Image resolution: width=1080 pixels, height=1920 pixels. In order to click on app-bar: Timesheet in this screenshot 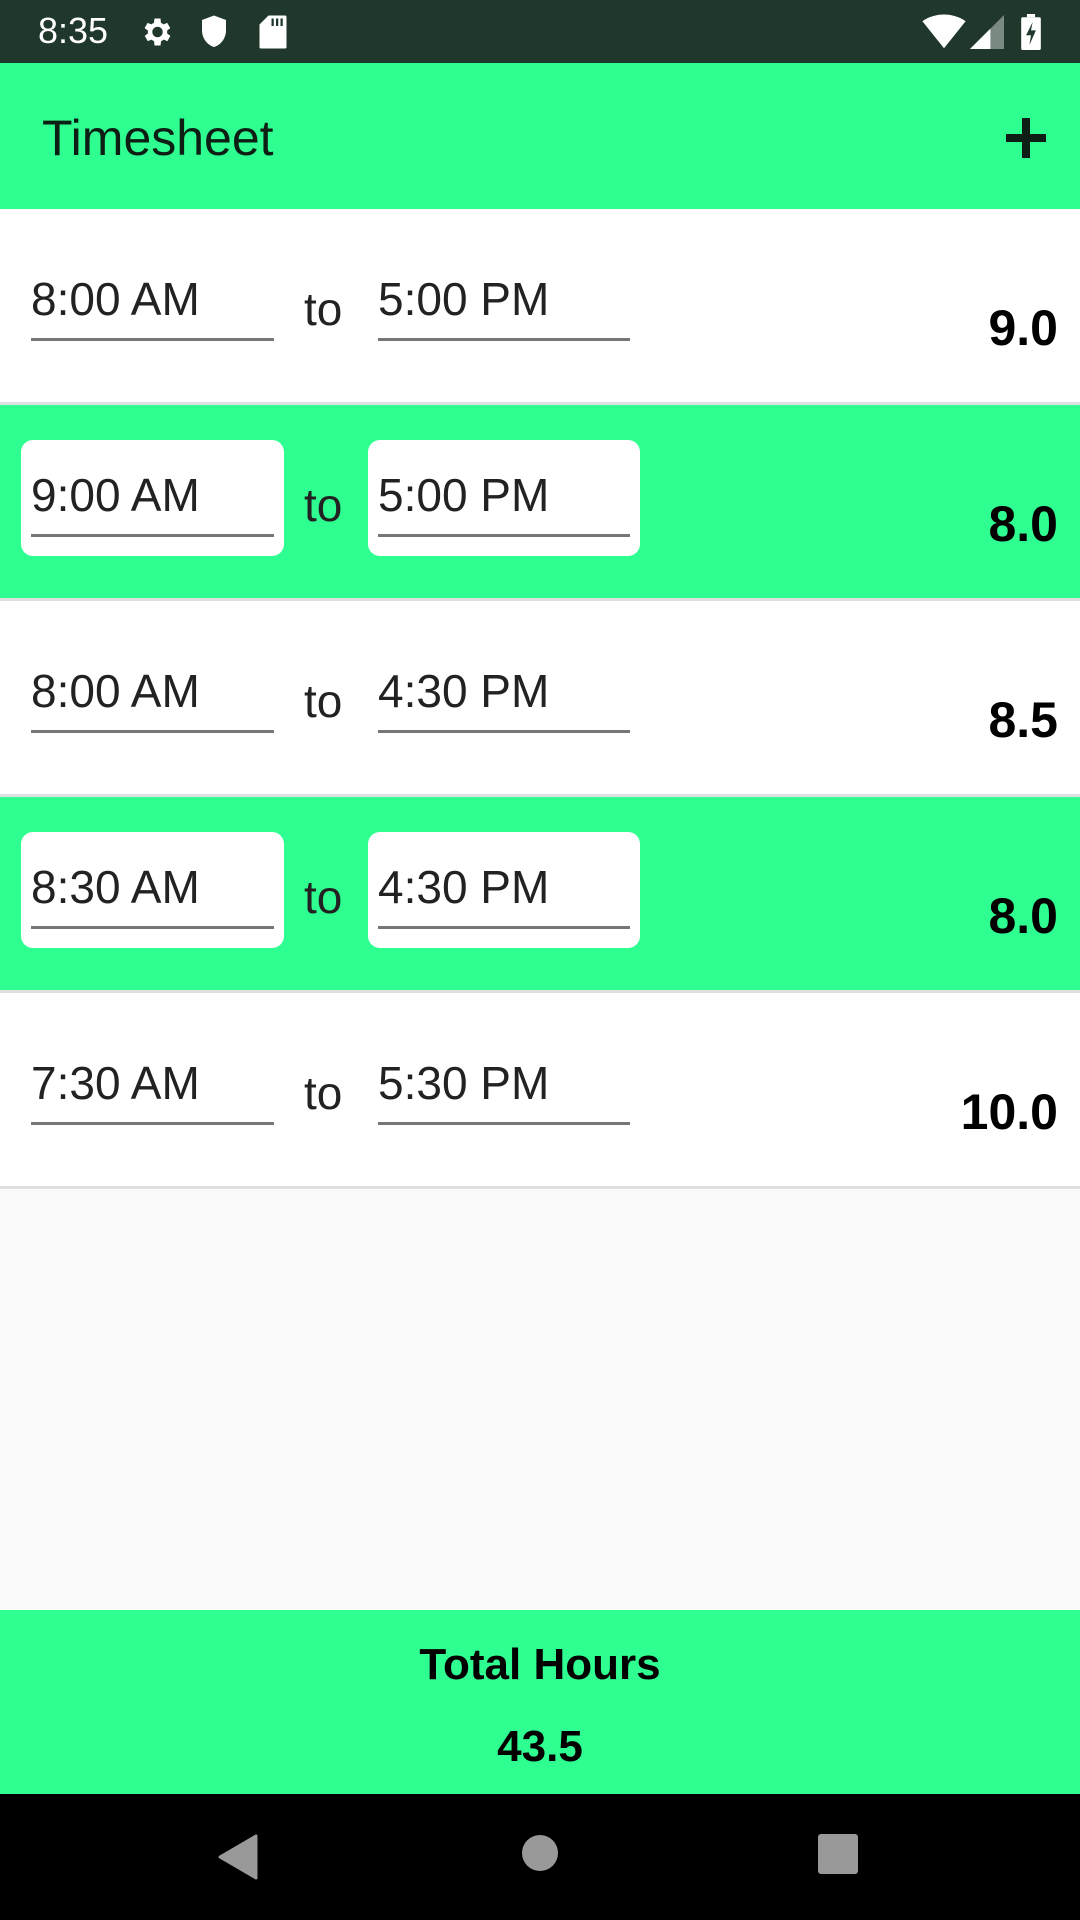, I will do `click(540, 136)`.